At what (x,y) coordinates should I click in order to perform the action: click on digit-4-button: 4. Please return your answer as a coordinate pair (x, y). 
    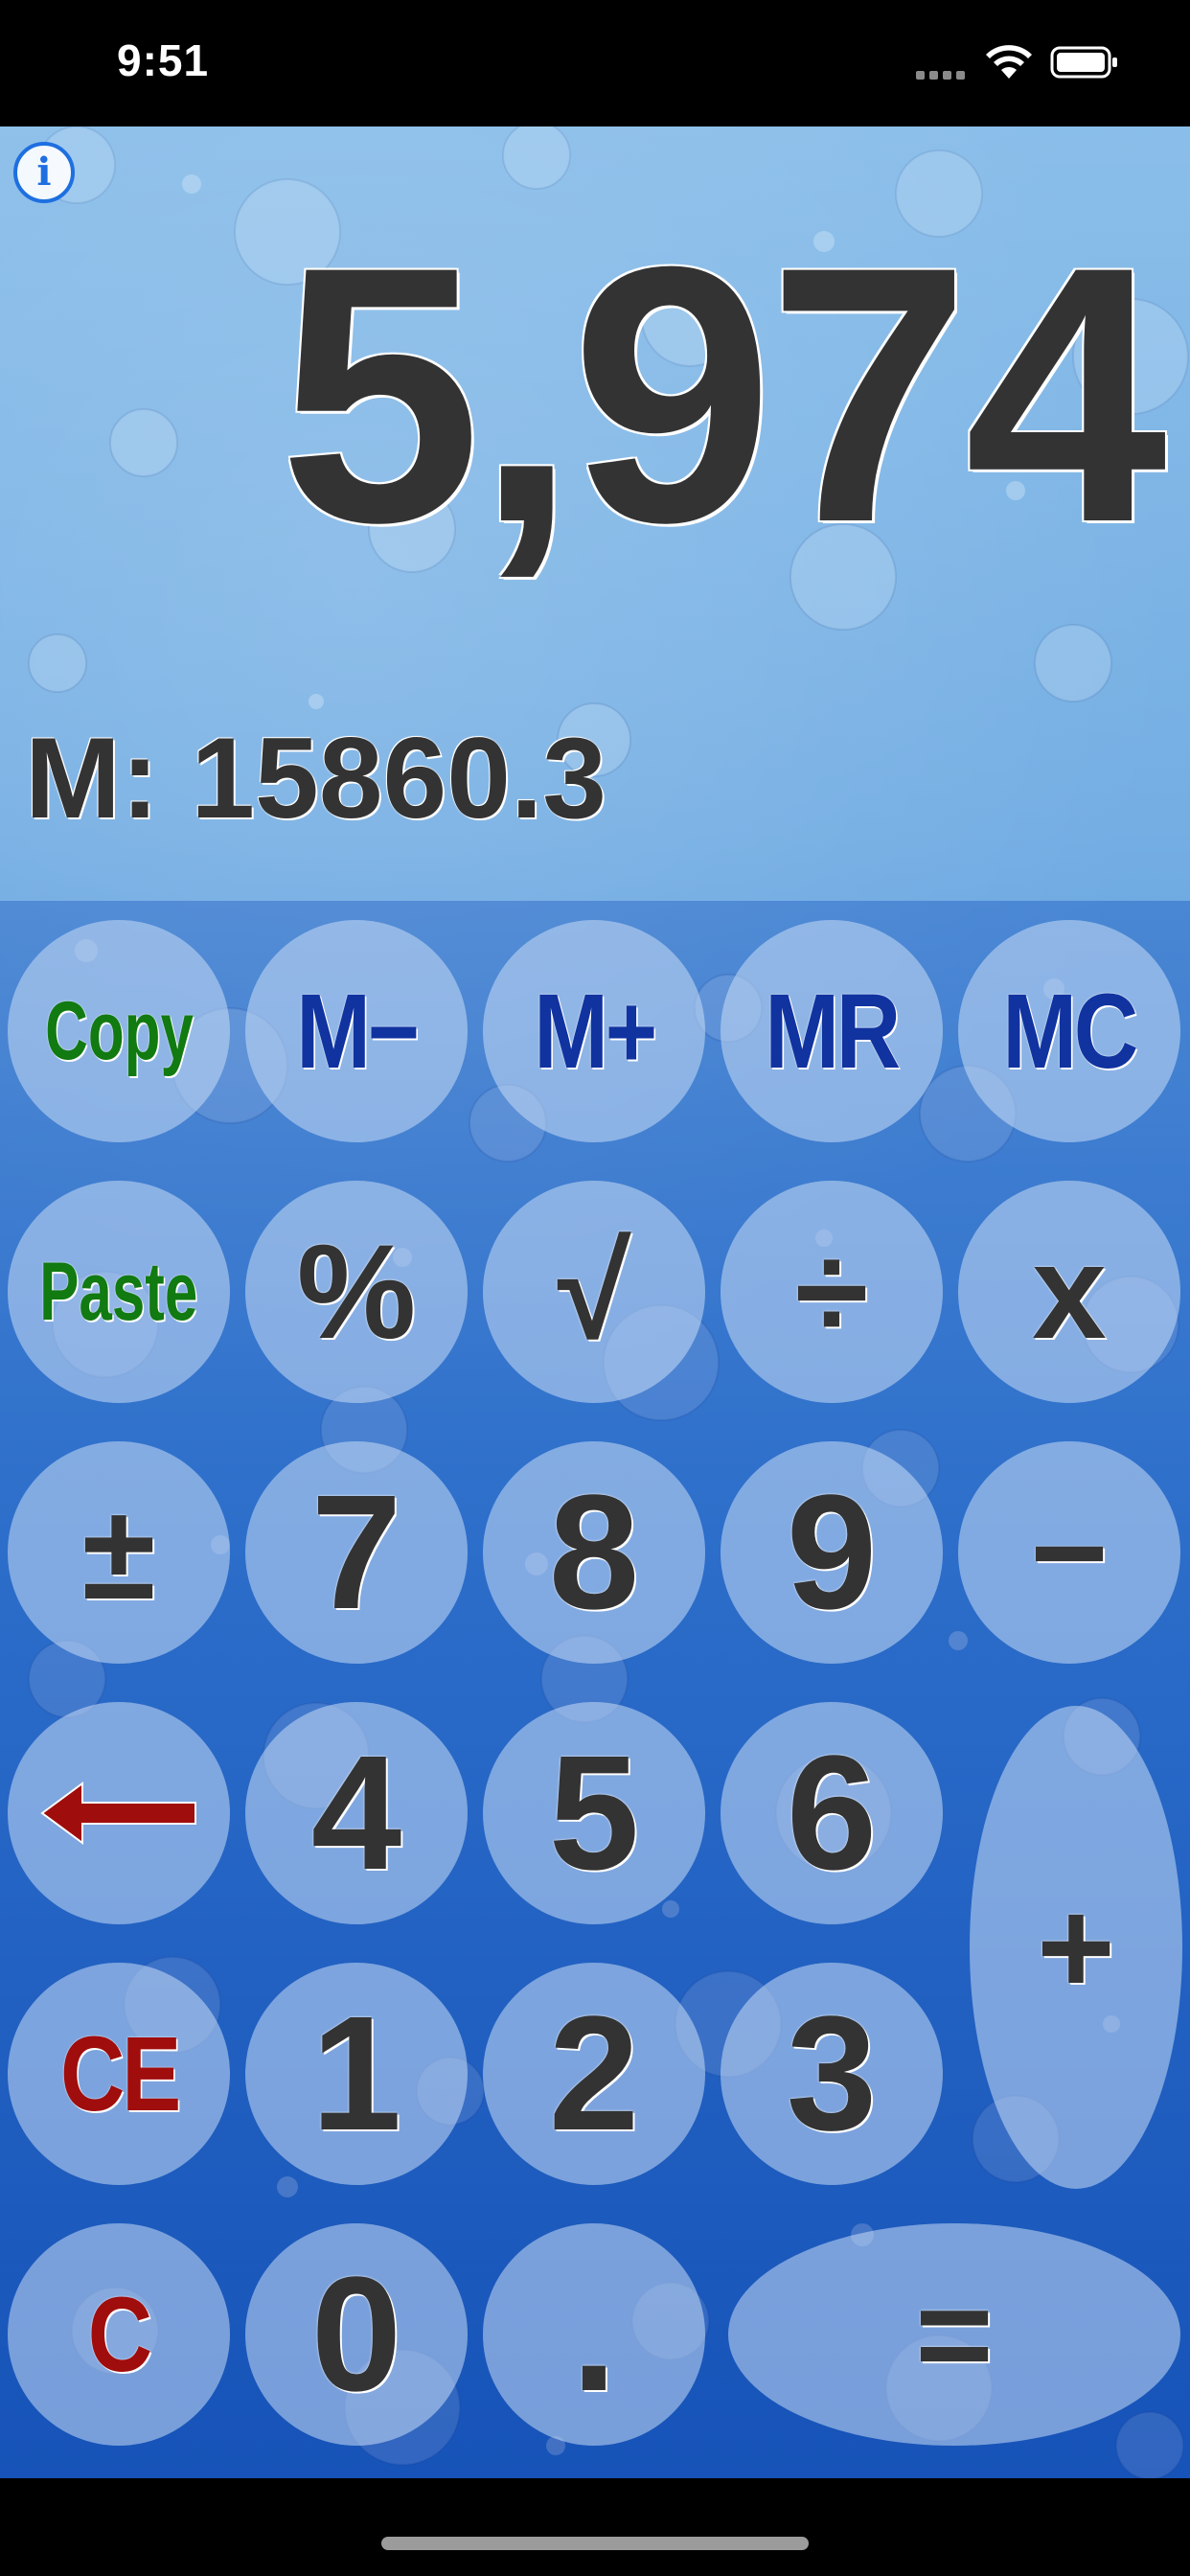
    Looking at the image, I should click on (357, 1813).